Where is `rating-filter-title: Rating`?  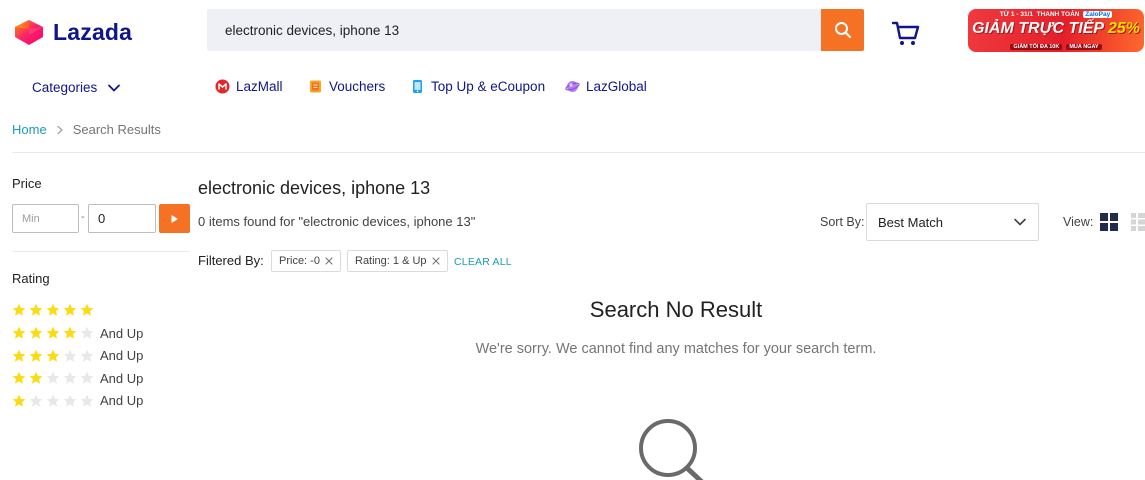
rating-filter-title: Rating is located at coordinates (31, 278).